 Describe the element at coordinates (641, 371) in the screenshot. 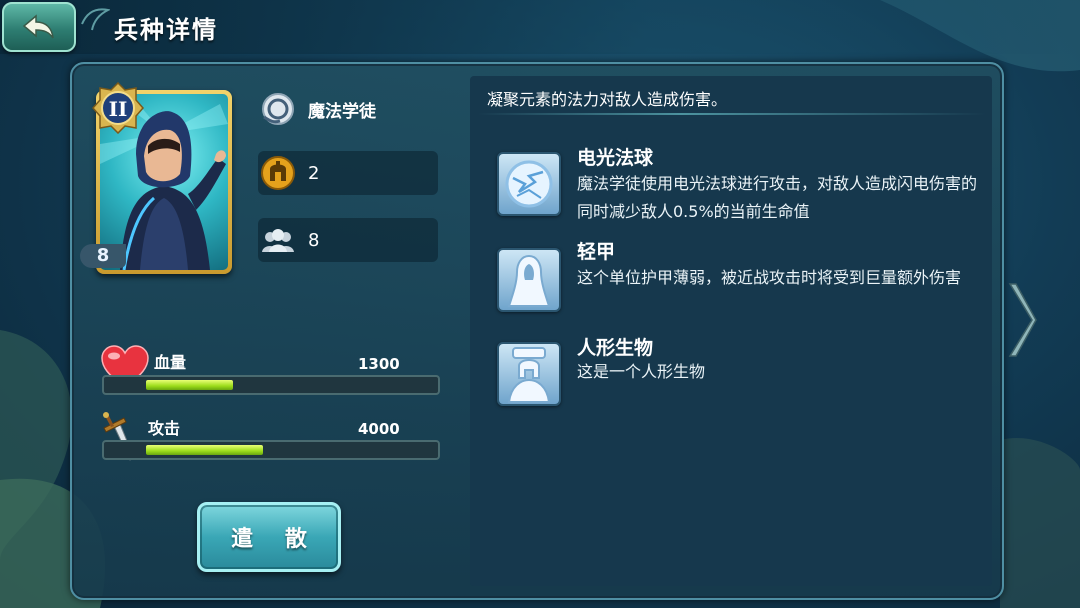

I see `ability-text-3: 这是一个人形生物` at that location.